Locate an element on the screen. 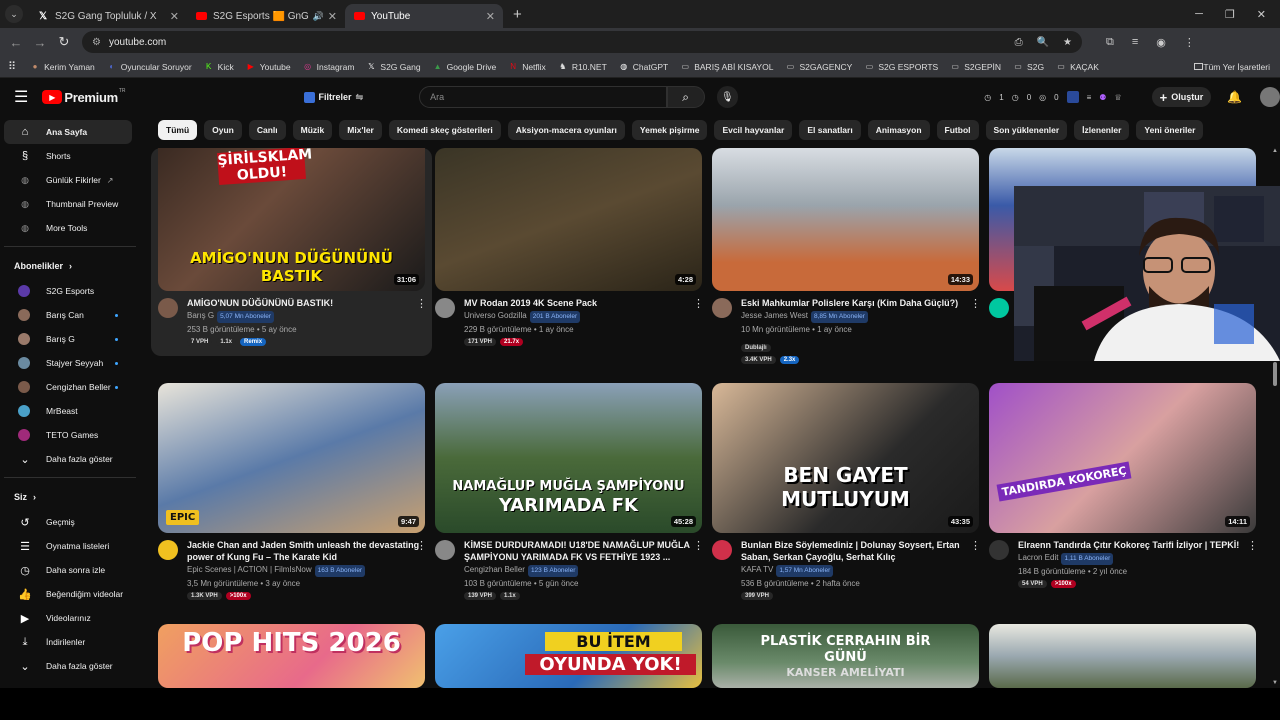 The height and width of the screenshot is (720, 1280). sidebar-item: ◍ Günlük Fikirler ↗ is located at coordinates (68, 180).